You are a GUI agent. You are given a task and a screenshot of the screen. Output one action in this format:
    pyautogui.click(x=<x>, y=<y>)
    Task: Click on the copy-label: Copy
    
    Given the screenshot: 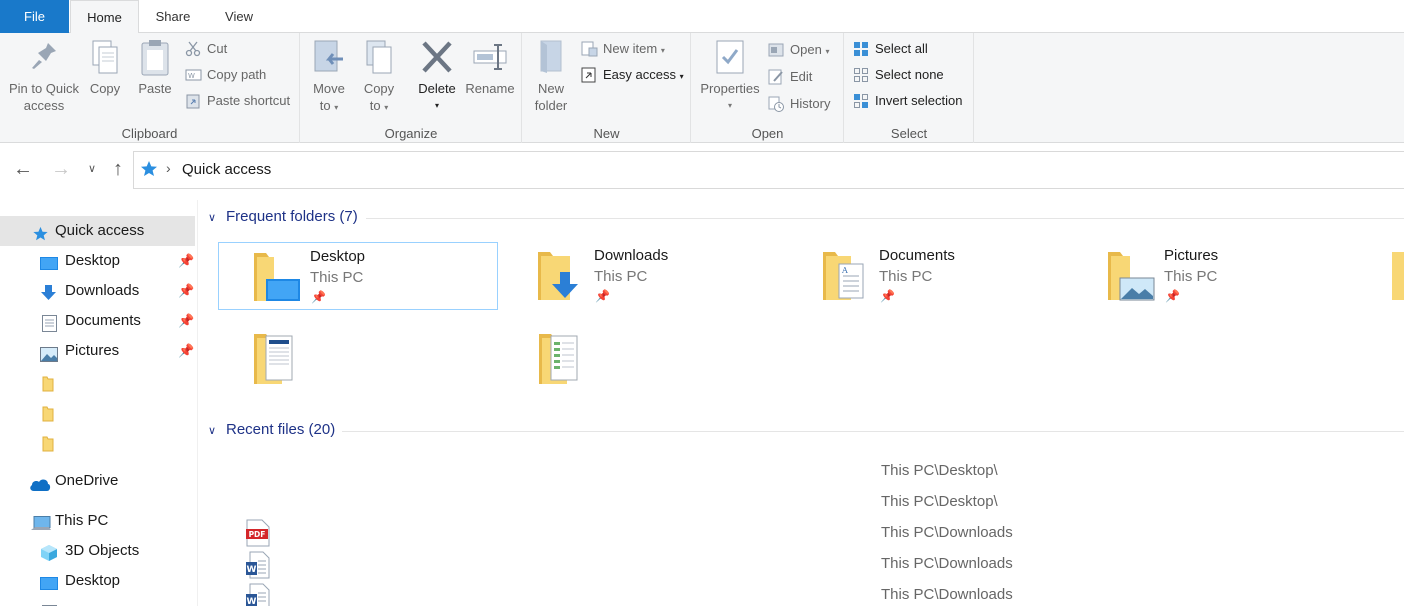 What is the action you would take?
    pyautogui.click(x=105, y=88)
    